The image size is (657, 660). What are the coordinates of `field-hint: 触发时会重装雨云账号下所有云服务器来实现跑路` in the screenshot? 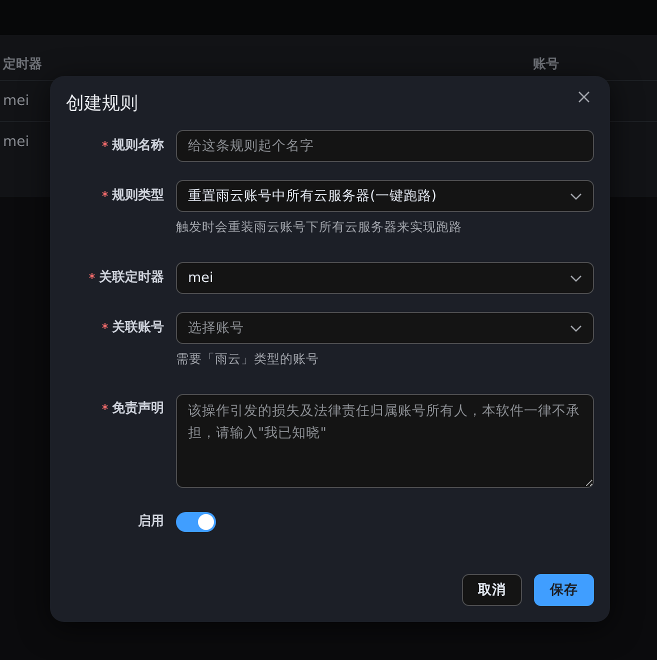 It's located at (319, 227).